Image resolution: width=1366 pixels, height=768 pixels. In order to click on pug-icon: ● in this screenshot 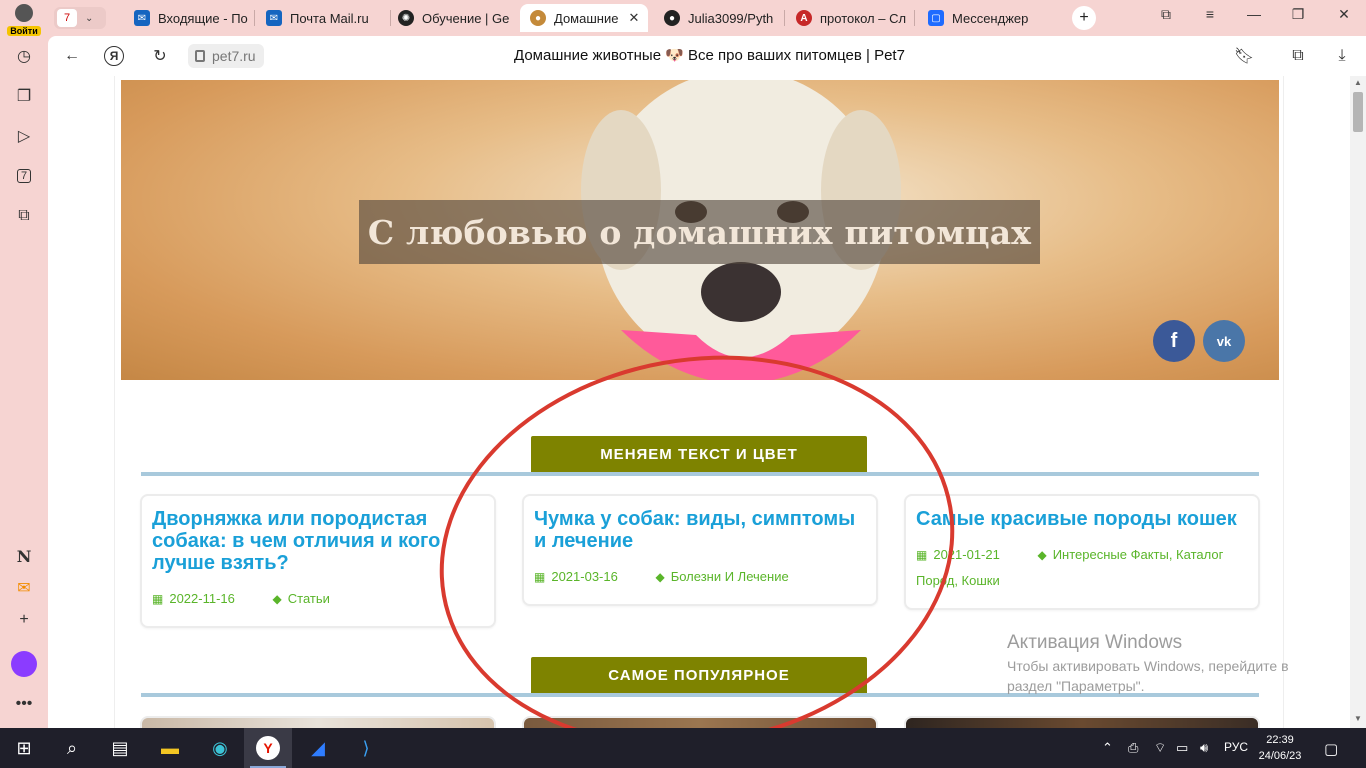, I will do `click(538, 18)`.